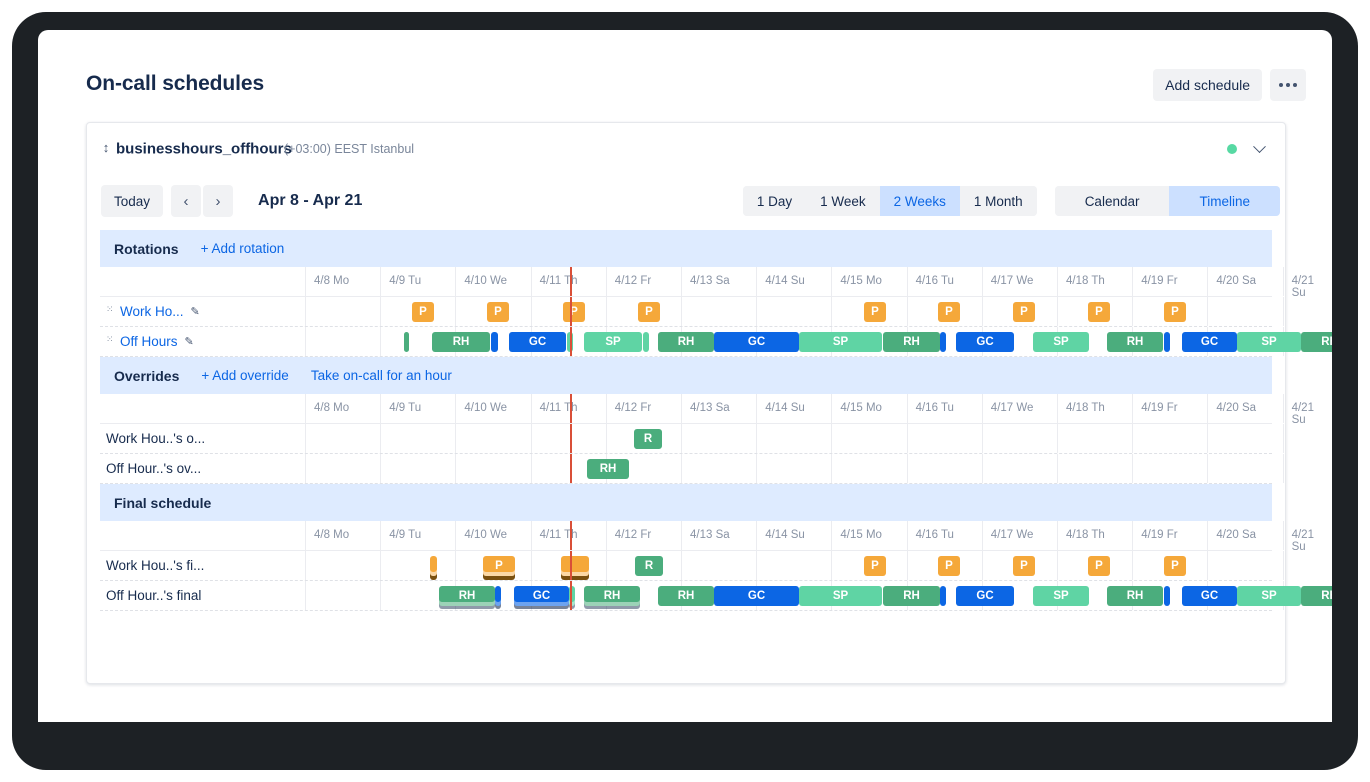  I want to click on zoom-option-1-week: 1 Week, so click(843, 201).